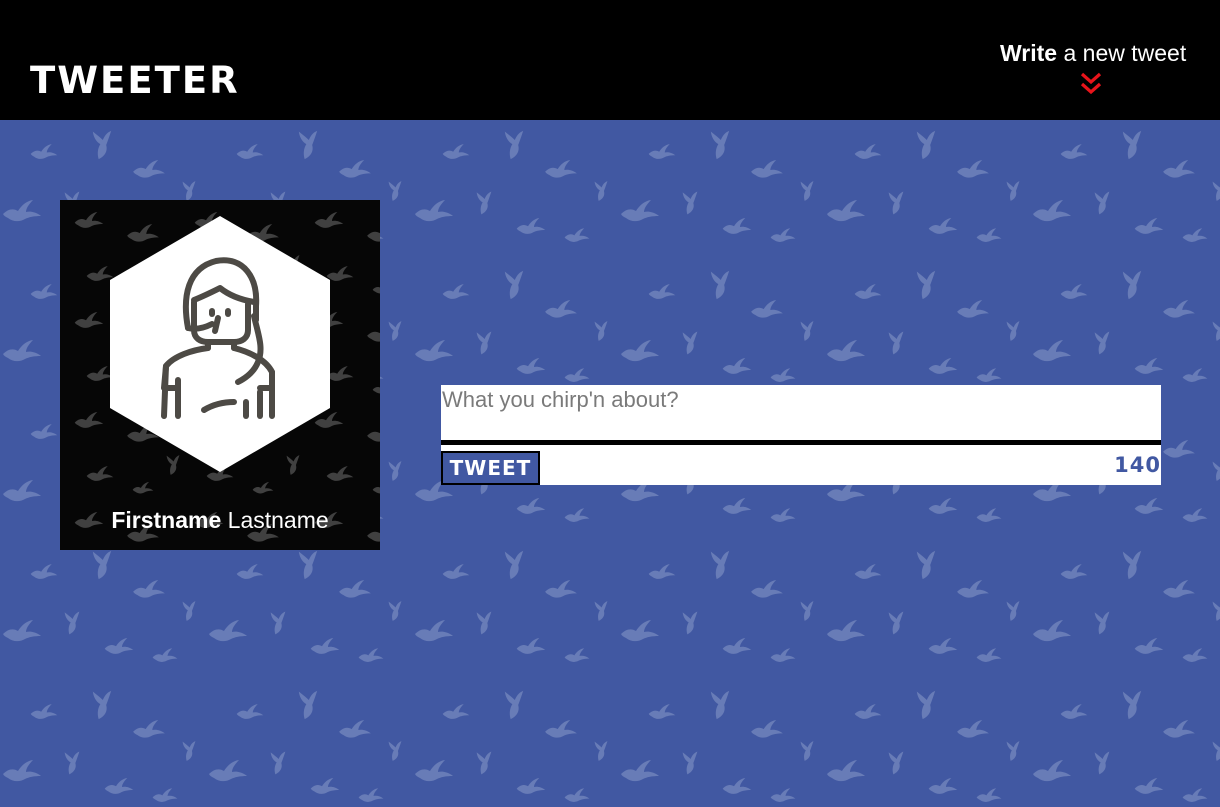 The height and width of the screenshot is (807, 1220). Describe the element at coordinates (166, 520) in the screenshot. I see `profile-first-name: Firstname` at that location.